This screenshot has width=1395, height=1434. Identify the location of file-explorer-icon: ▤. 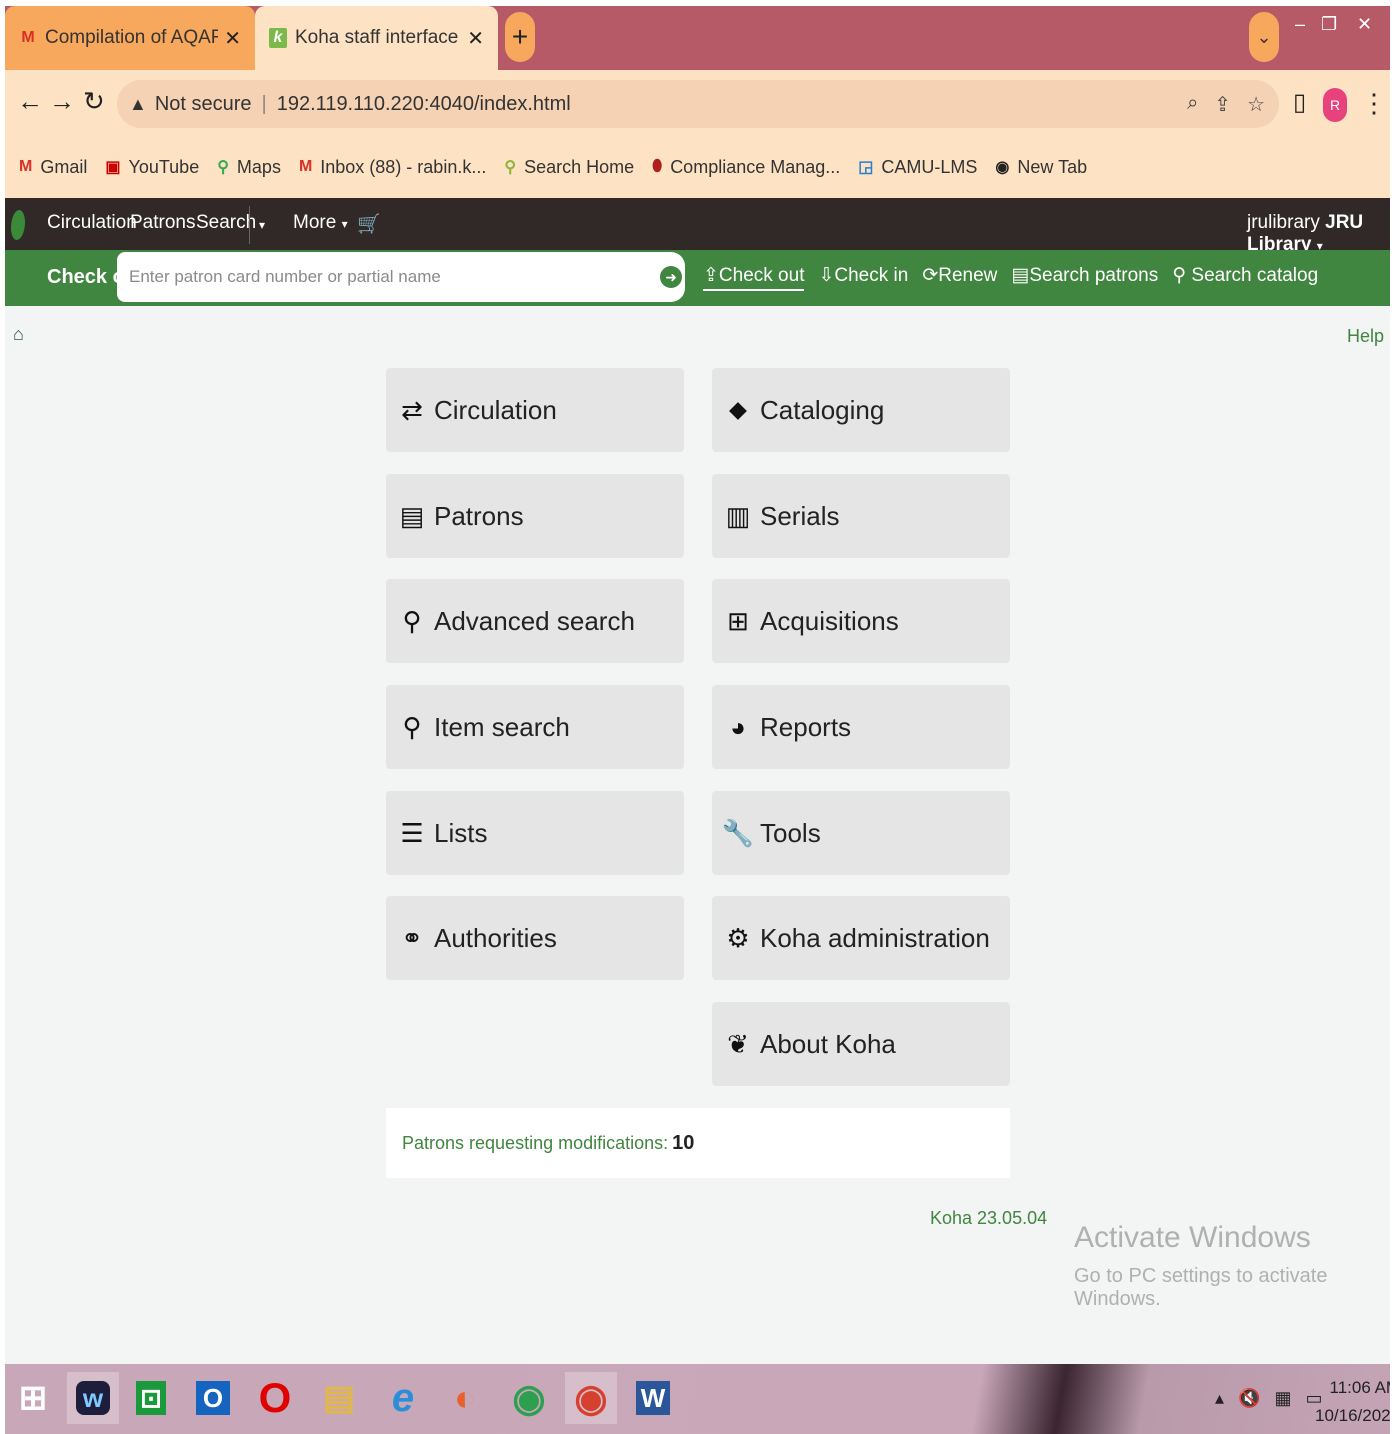
(339, 1398).